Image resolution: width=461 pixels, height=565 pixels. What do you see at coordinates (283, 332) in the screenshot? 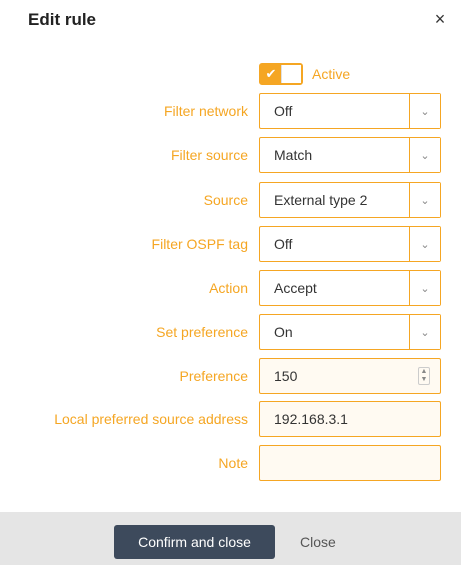
I see `set-preference-value: On` at bounding box center [283, 332].